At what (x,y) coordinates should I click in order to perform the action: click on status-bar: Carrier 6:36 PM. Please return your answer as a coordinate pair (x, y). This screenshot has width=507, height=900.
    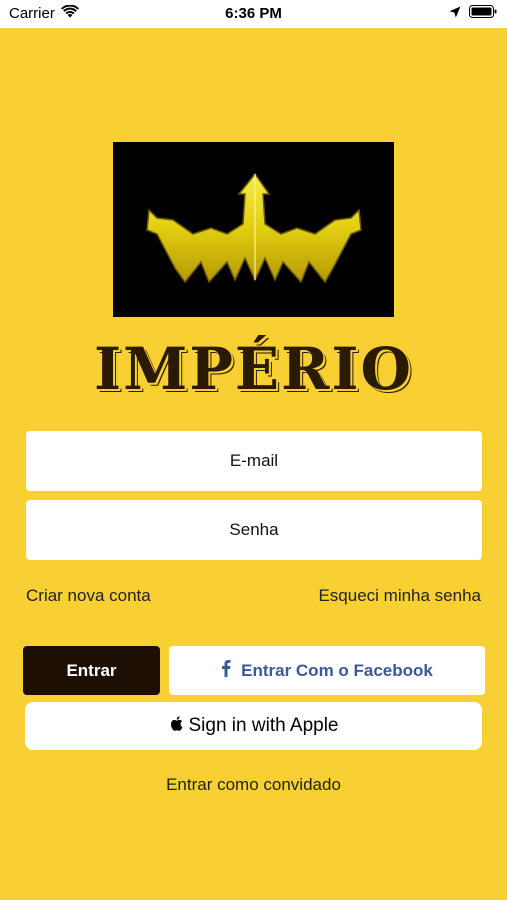
    Looking at the image, I should click on (253, 14).